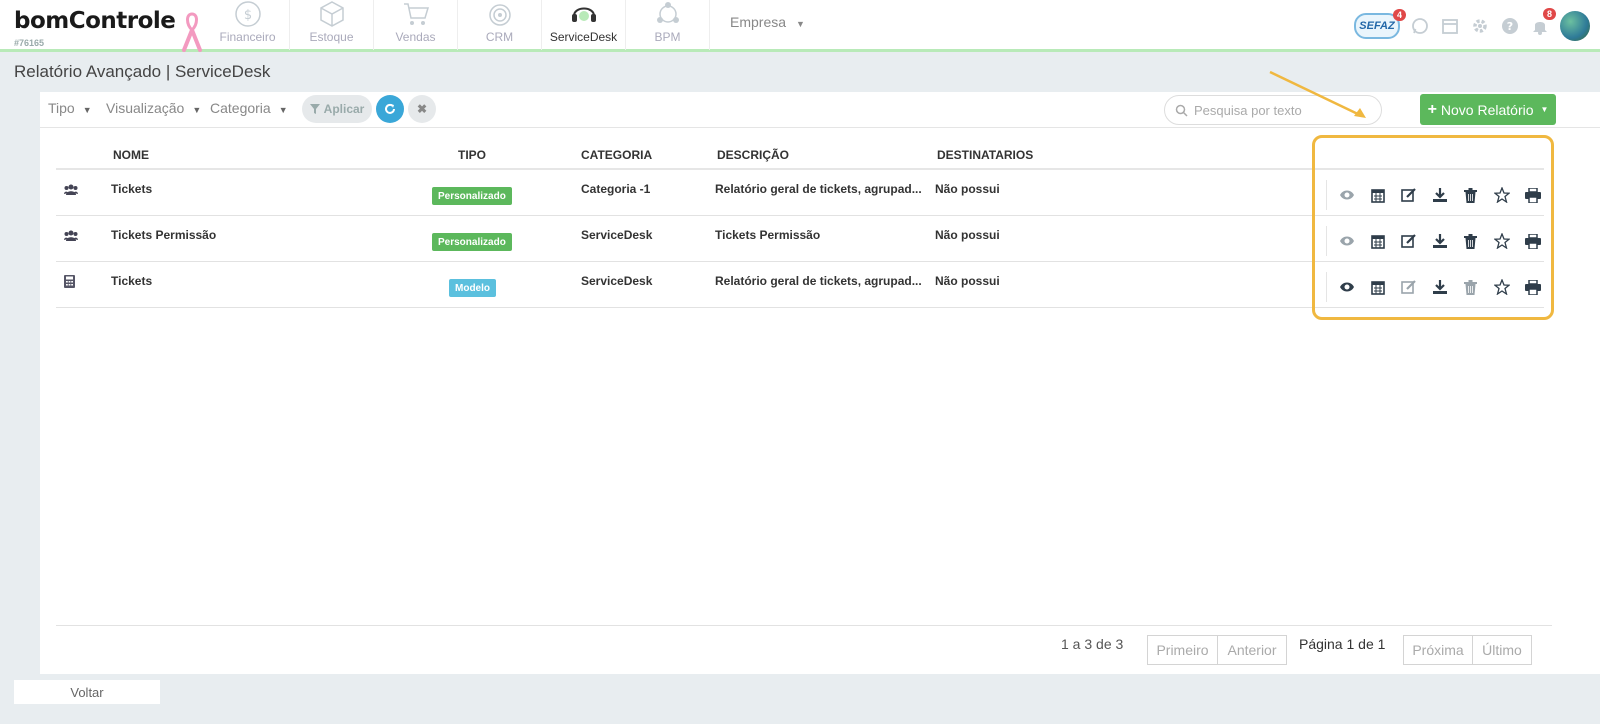 The image size is (1600, 724). I want to click on sefaz-label: SEFAZ, so click(1377, 26).